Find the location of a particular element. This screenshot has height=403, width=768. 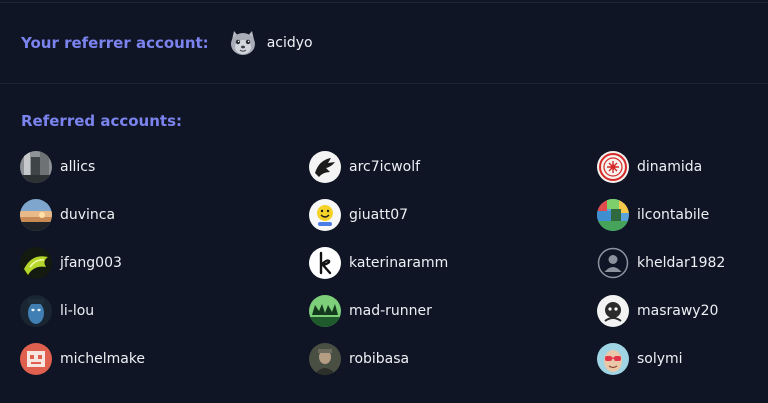

sunset-avatar is located at coordinates (36, 215).